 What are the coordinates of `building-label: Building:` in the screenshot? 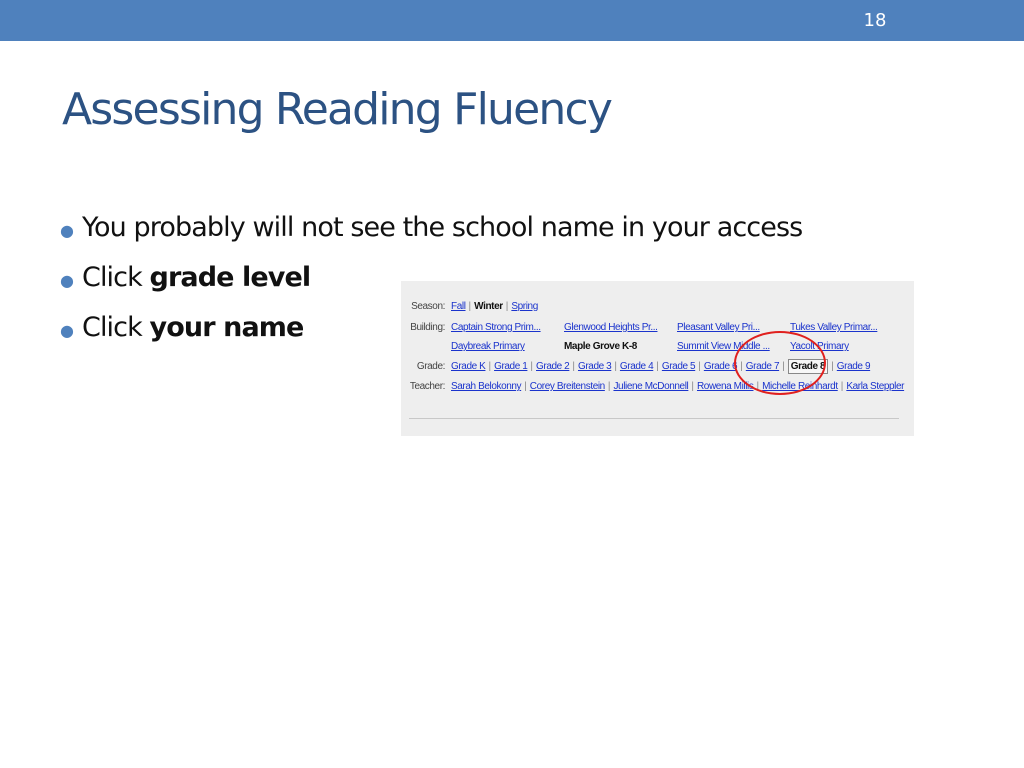 It's located at (427, 327).